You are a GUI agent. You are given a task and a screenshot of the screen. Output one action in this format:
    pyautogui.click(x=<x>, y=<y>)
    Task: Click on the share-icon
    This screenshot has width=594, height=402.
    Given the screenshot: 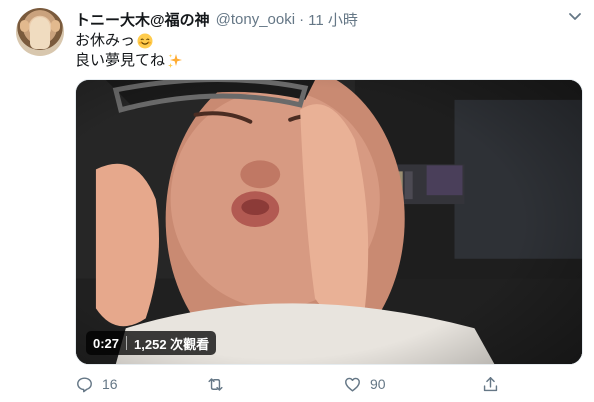 What is the action you would take?
    pyautogui.click(x=490, y=383)
    